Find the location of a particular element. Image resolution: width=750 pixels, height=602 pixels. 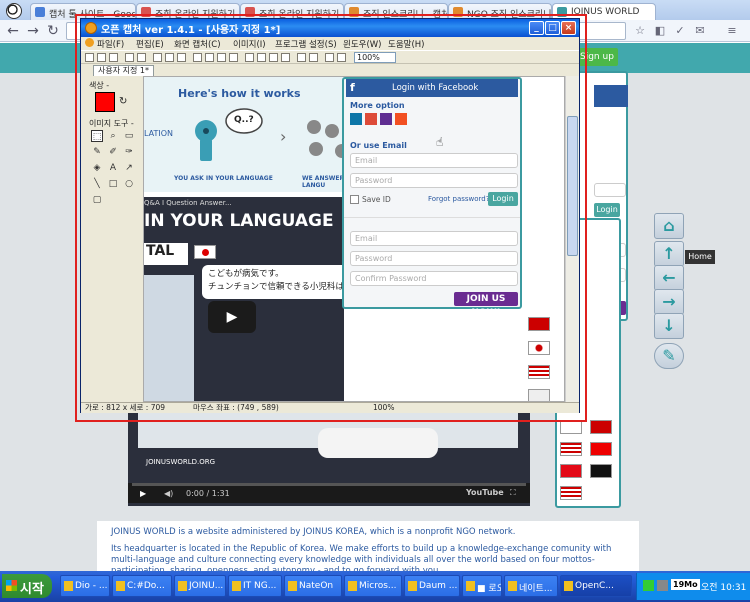

resize-icon is located at coordinates (249, 57).